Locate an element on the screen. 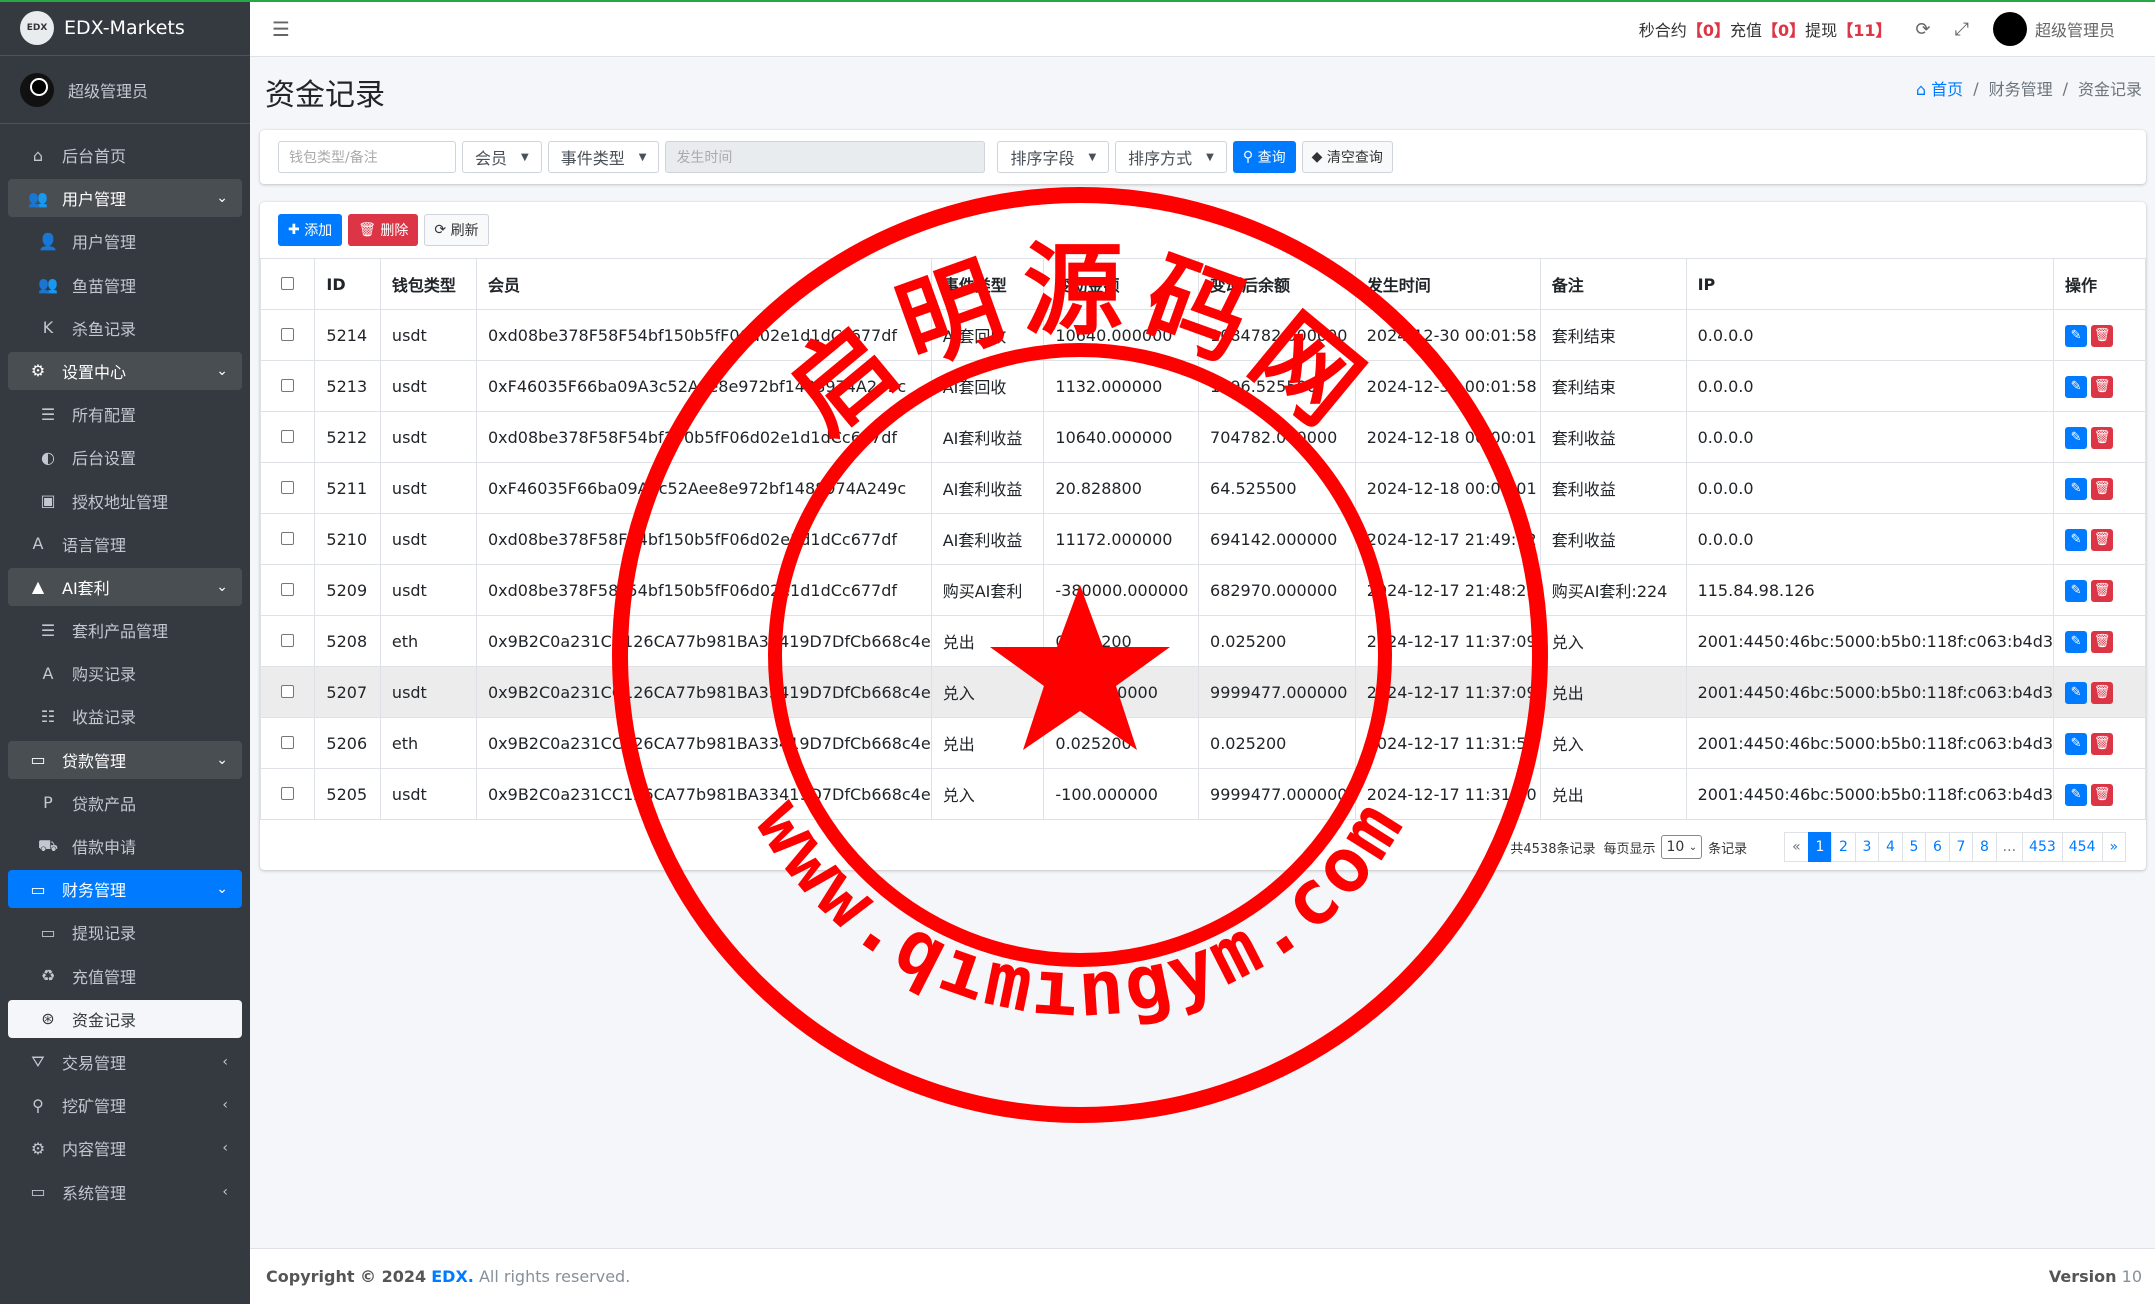 The width and height of the screenshot is (2155, 1304). top-user-name: 超级管理员 is located at coordinates (2075, 29).